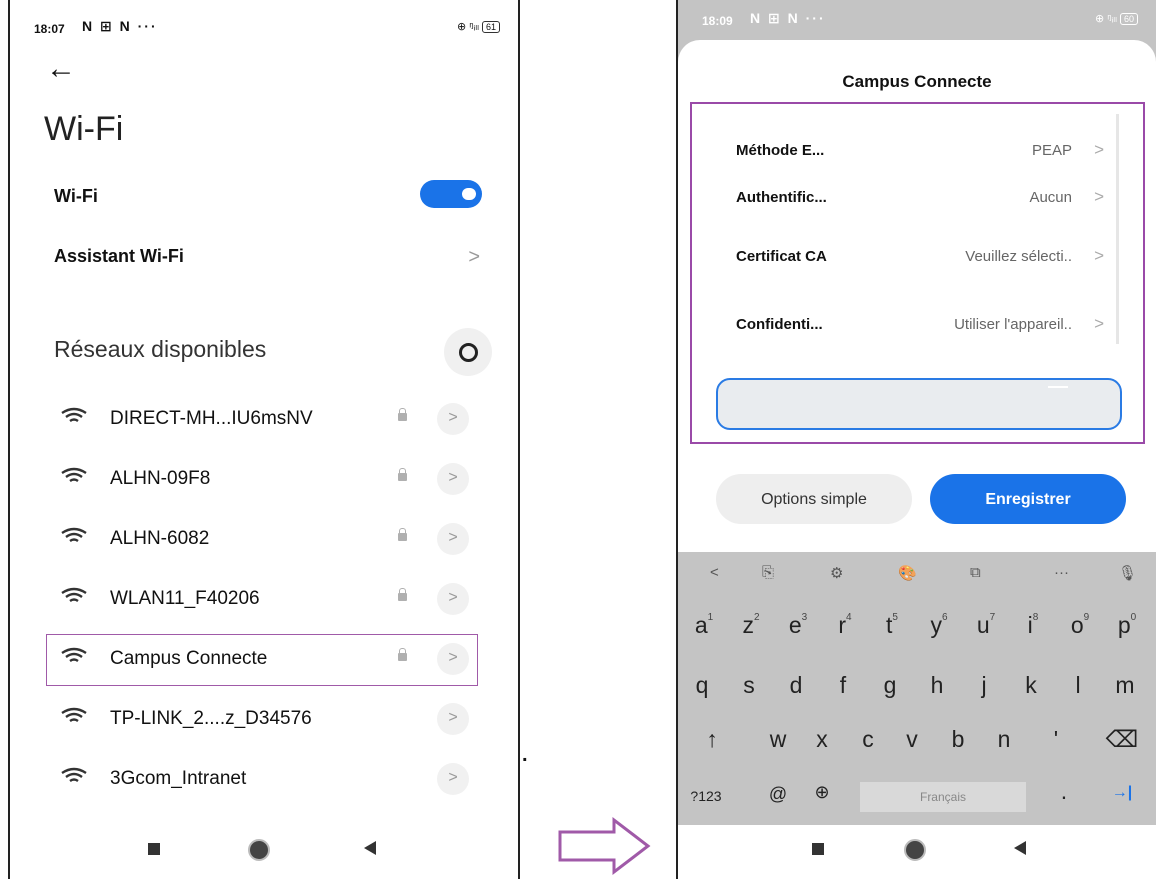 The image size is (1156, 879). I want to click on refresh-button, so click(468, 352).